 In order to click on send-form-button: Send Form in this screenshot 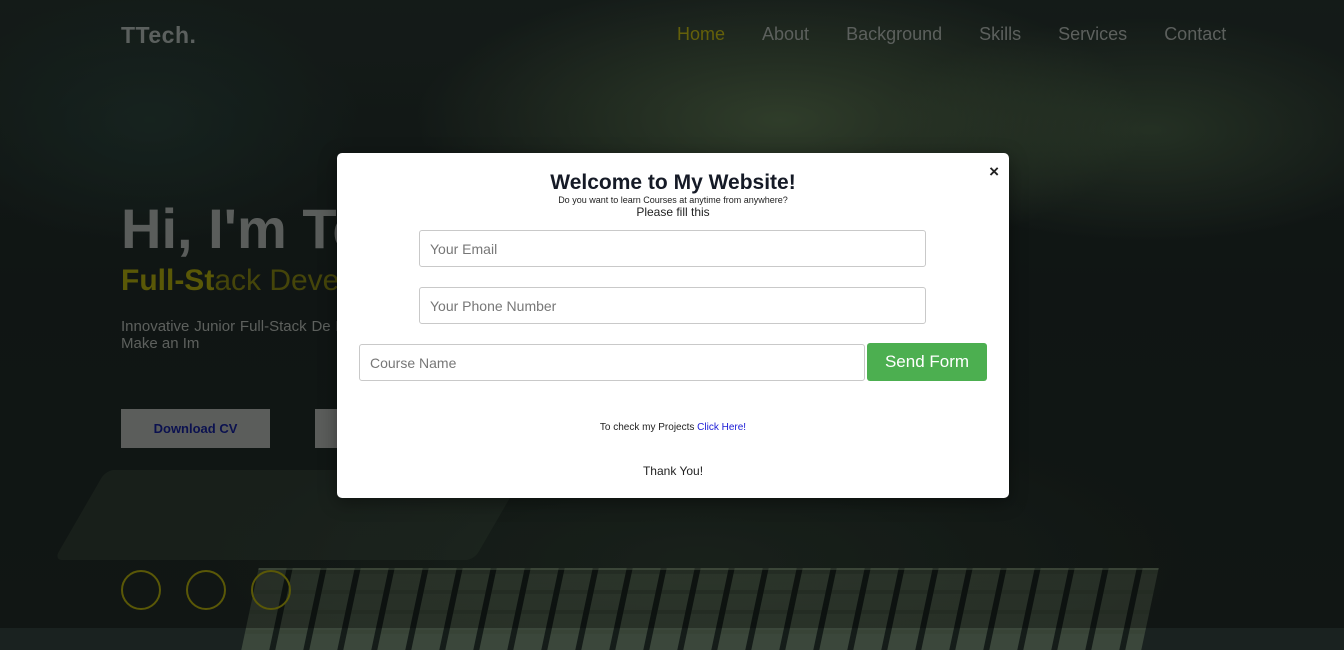, I will do `click(927, 362)`.